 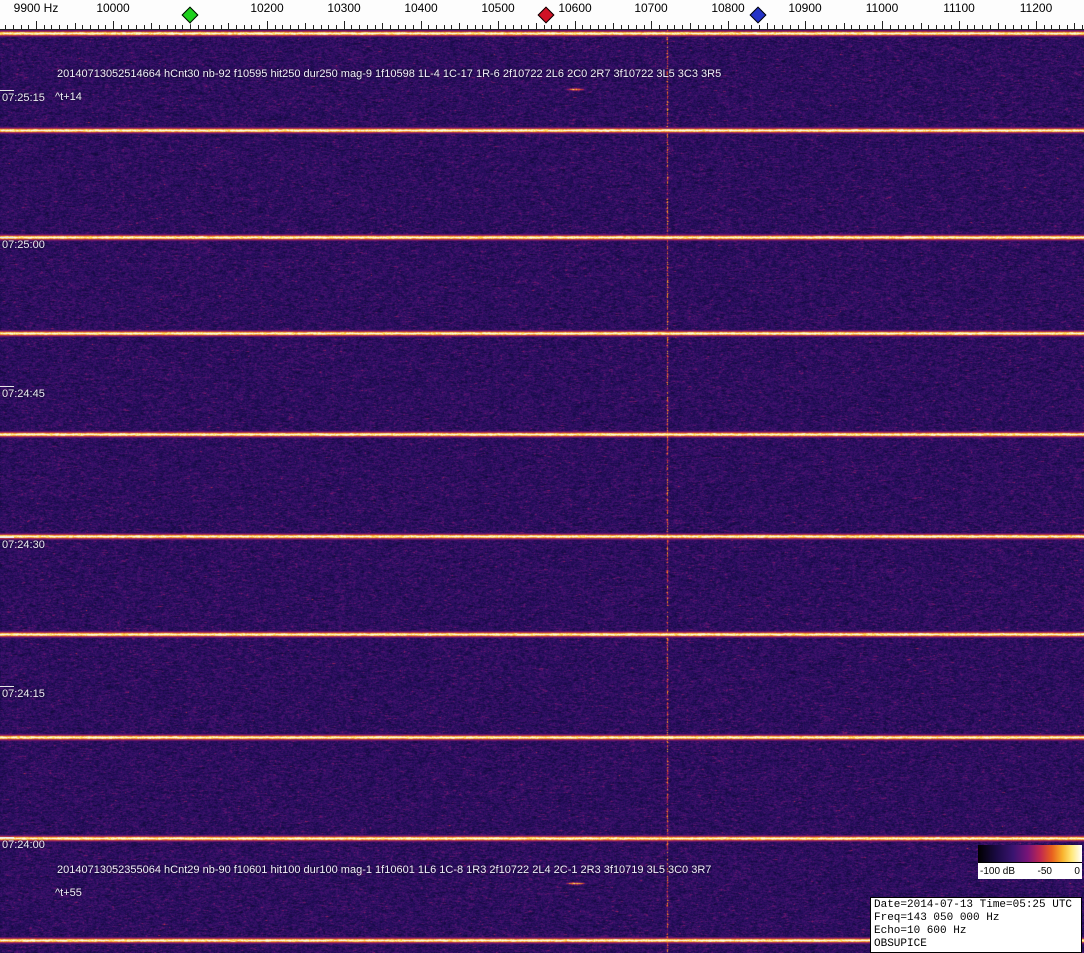 What do you see at coordinates (23, 845) in the screenshot?
I see `time-label: 07:24:00` at bounding box center [23, 845].